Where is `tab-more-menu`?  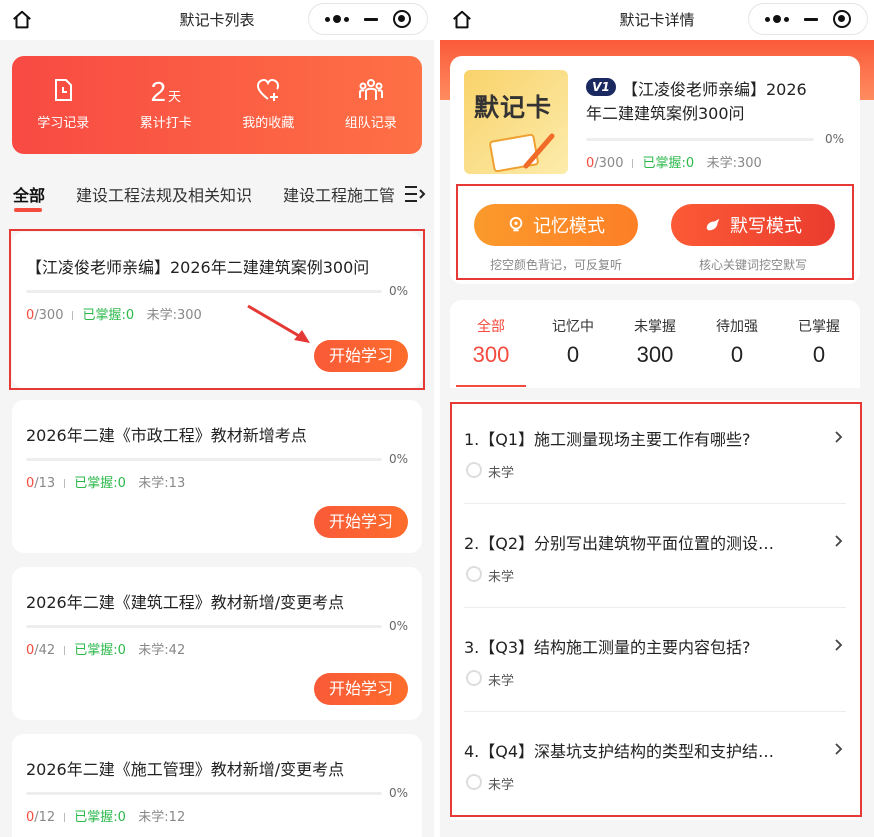
tab-more-menu is located at coordinates (415, 194).